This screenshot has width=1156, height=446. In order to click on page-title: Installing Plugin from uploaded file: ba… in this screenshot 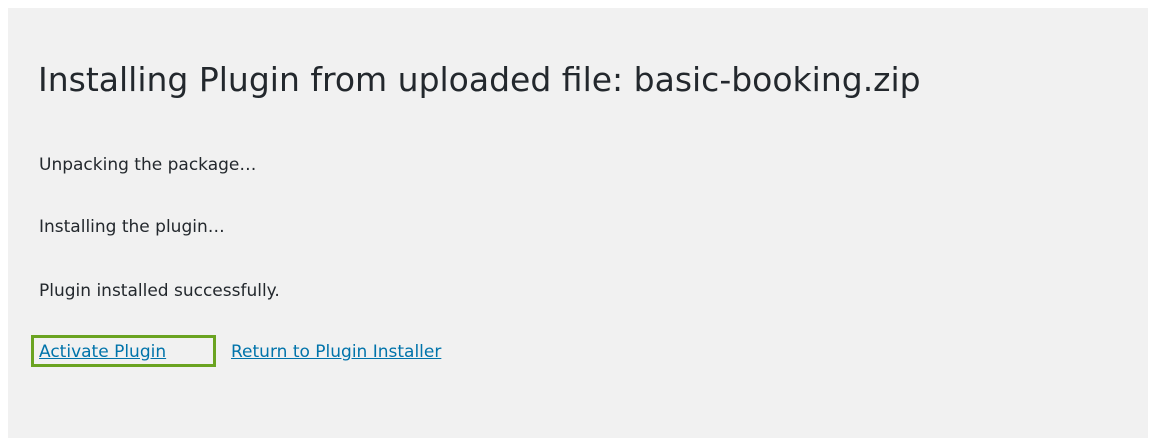, I will do `click(479, 79)`.